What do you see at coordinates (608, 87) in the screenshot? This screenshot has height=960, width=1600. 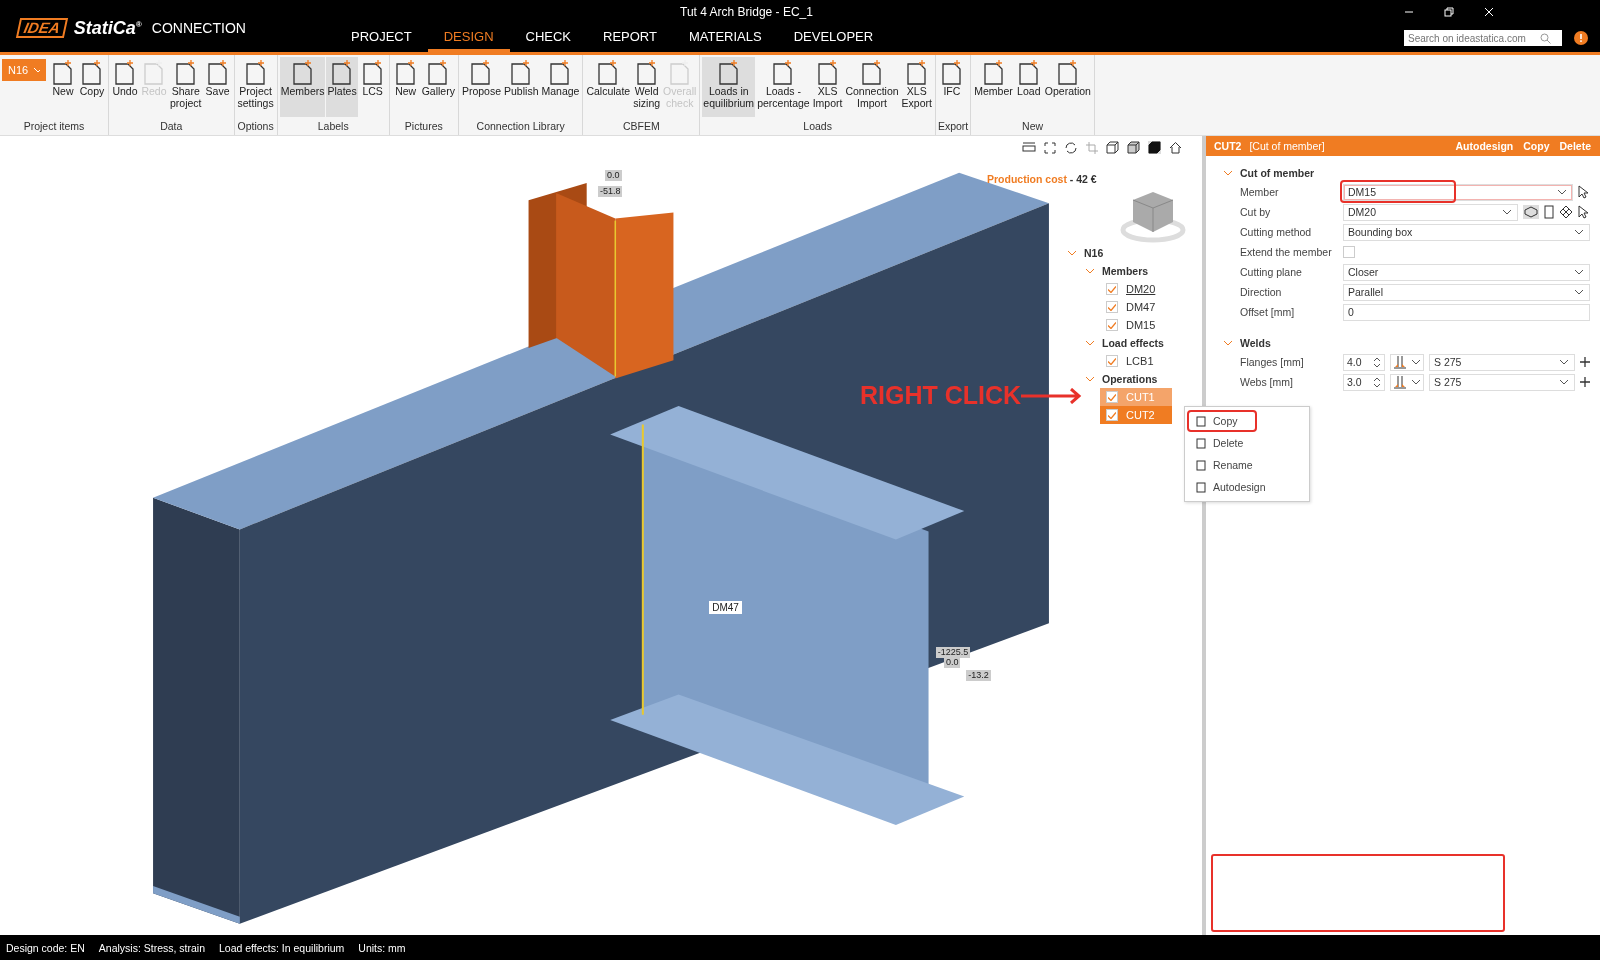 I see `ribbon-button: Calculate` at bounding box center [608, 87].